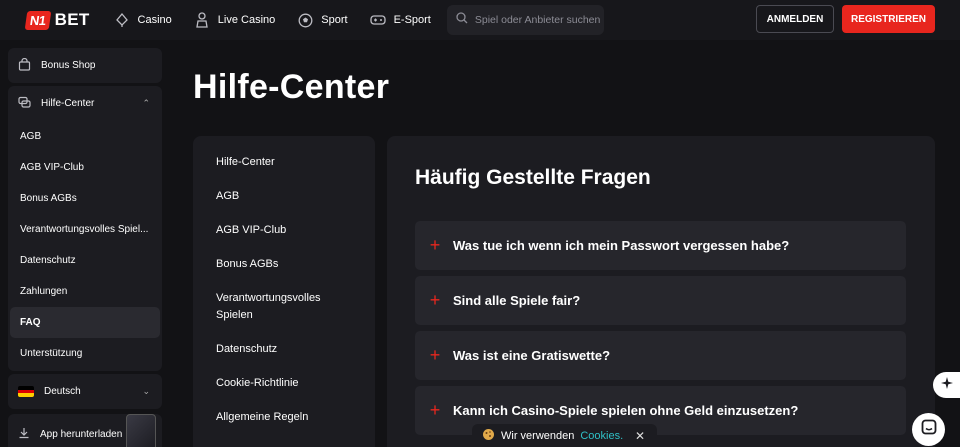 Image resolution: width=960 pixels, height=447 pixels. Describe the element at coordinates (284, 417) in the screenshot. I see `help-nav-link: Allgemeine Regeln` at that location.